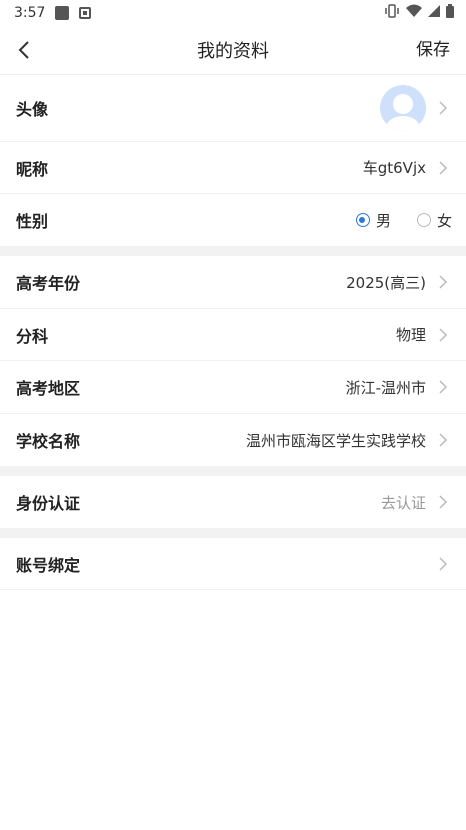 The height and width of the screenshot is (830, 466). Describe the element at coordinates (48, 441) in the screenshot. I see `school-label: 学校名称` at that location.